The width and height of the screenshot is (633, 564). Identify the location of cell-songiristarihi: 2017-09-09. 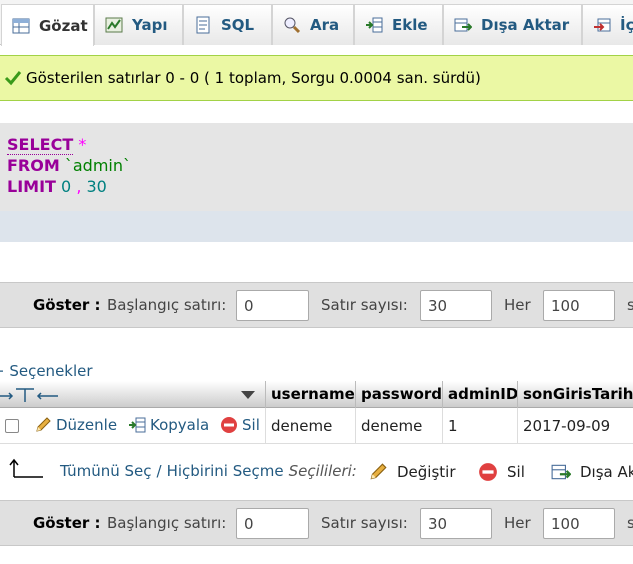
(575, 426).